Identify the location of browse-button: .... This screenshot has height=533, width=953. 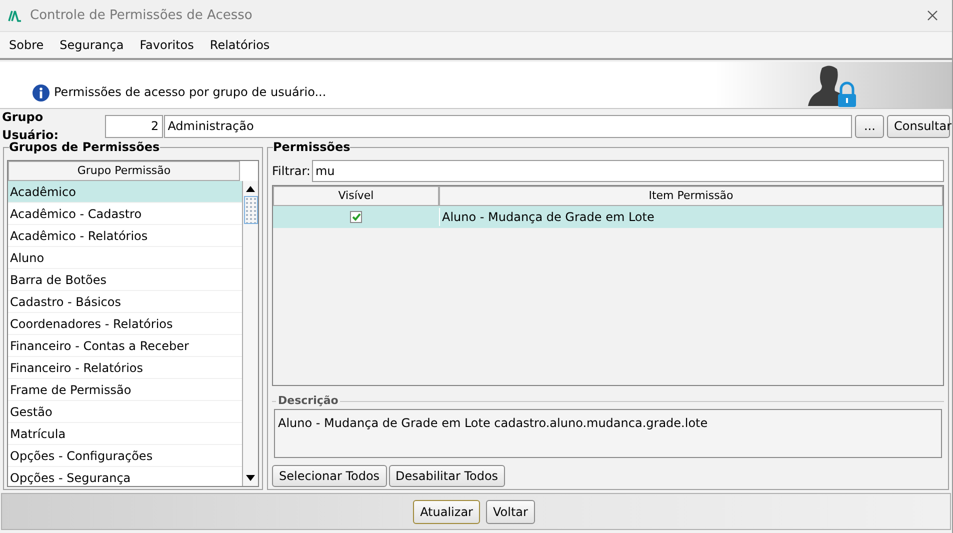
(869, 126).